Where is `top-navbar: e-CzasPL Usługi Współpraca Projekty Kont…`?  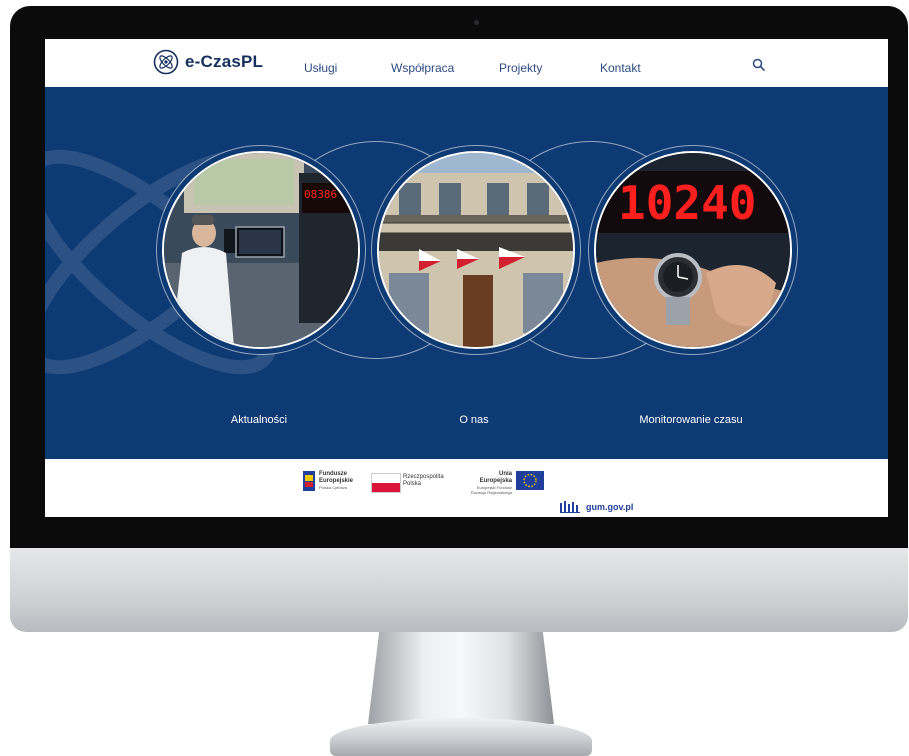 top-navbar: e-CzasPL Usługi Współpraca Projekty Kont… is located at coordinates (466, 63).